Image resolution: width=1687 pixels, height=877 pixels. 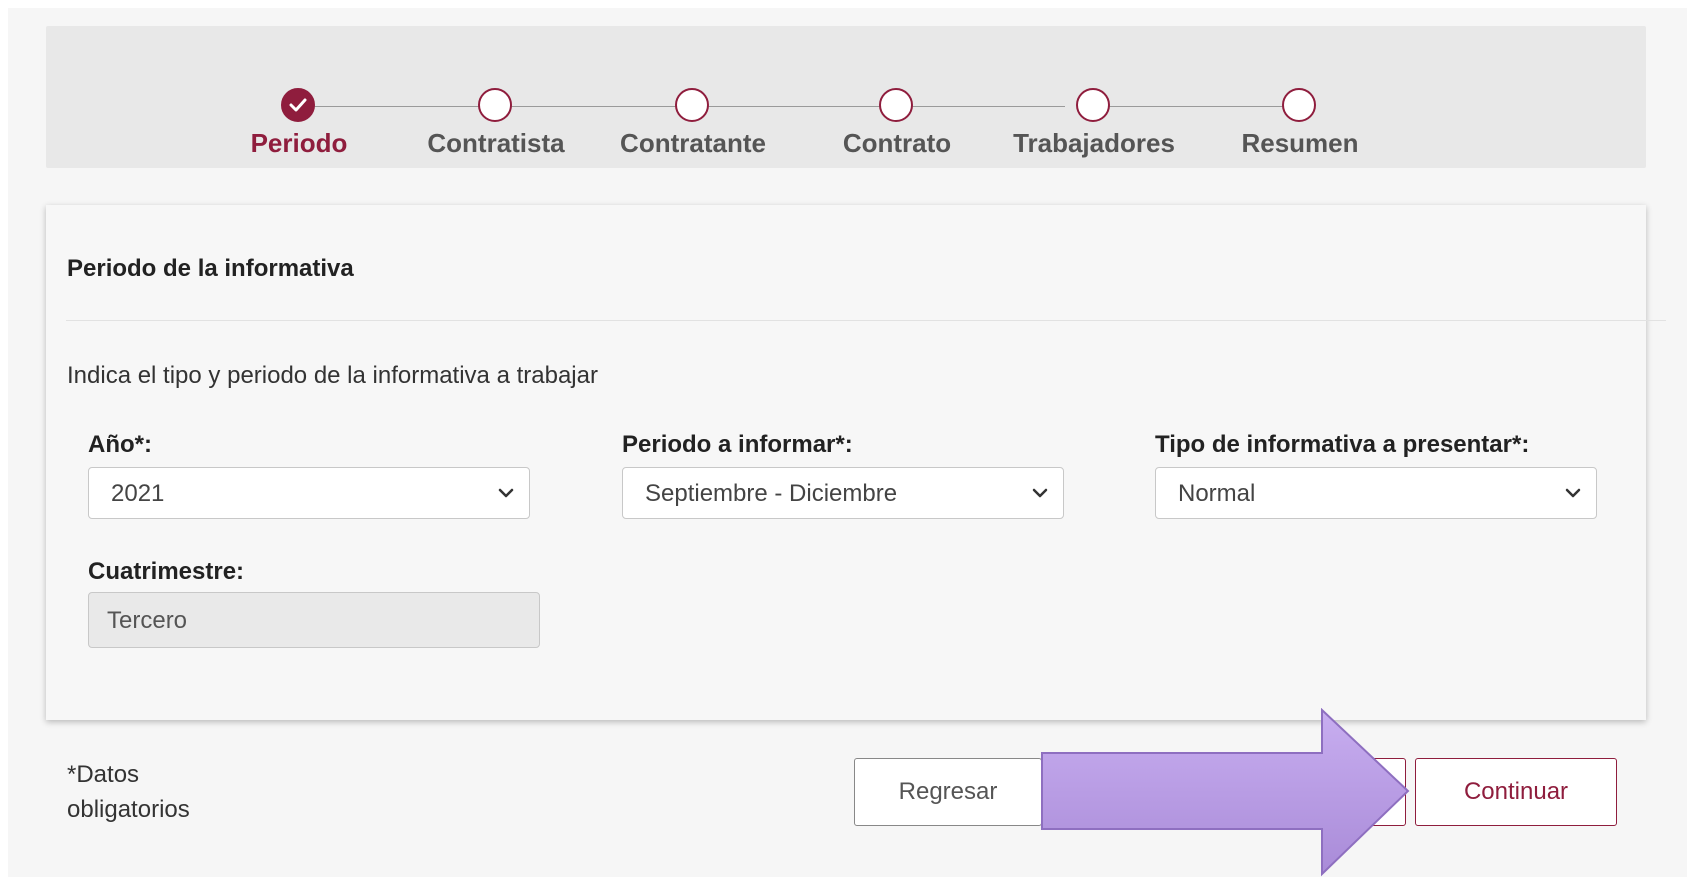 What do you see at coordinates (693, 143) in the screenshot?
I see `step-label: Contratante` at bounding box center [693, 143].